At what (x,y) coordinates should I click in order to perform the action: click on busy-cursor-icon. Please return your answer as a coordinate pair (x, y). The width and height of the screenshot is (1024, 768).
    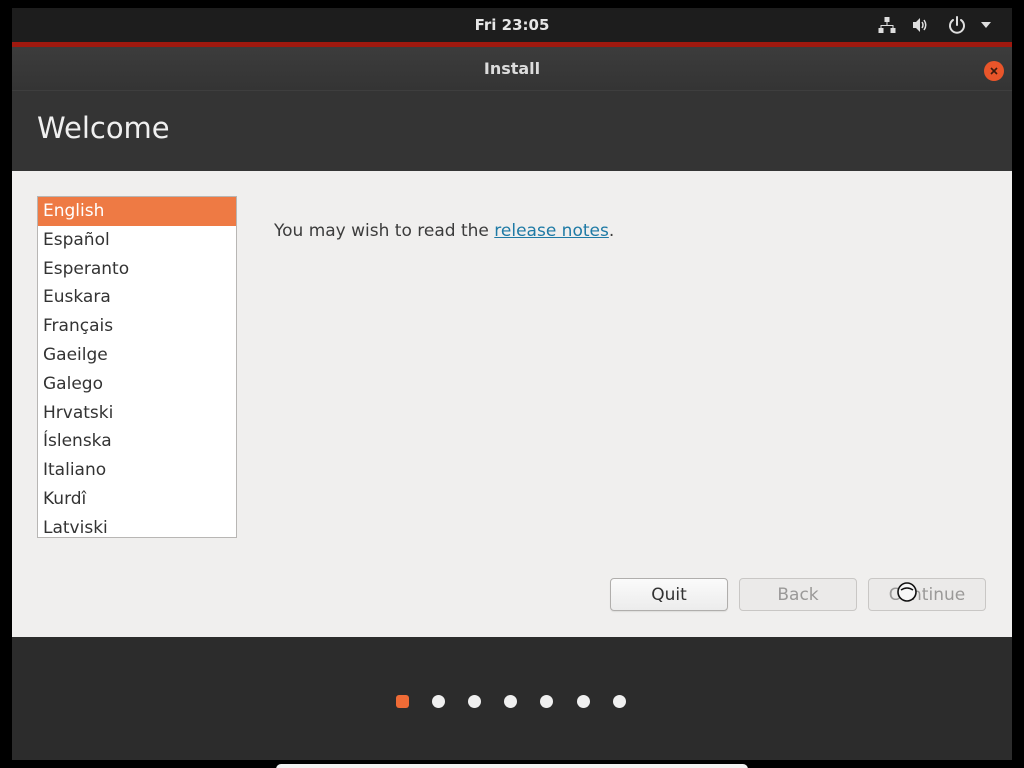
    Looking at the image, I should click on (907, 592).